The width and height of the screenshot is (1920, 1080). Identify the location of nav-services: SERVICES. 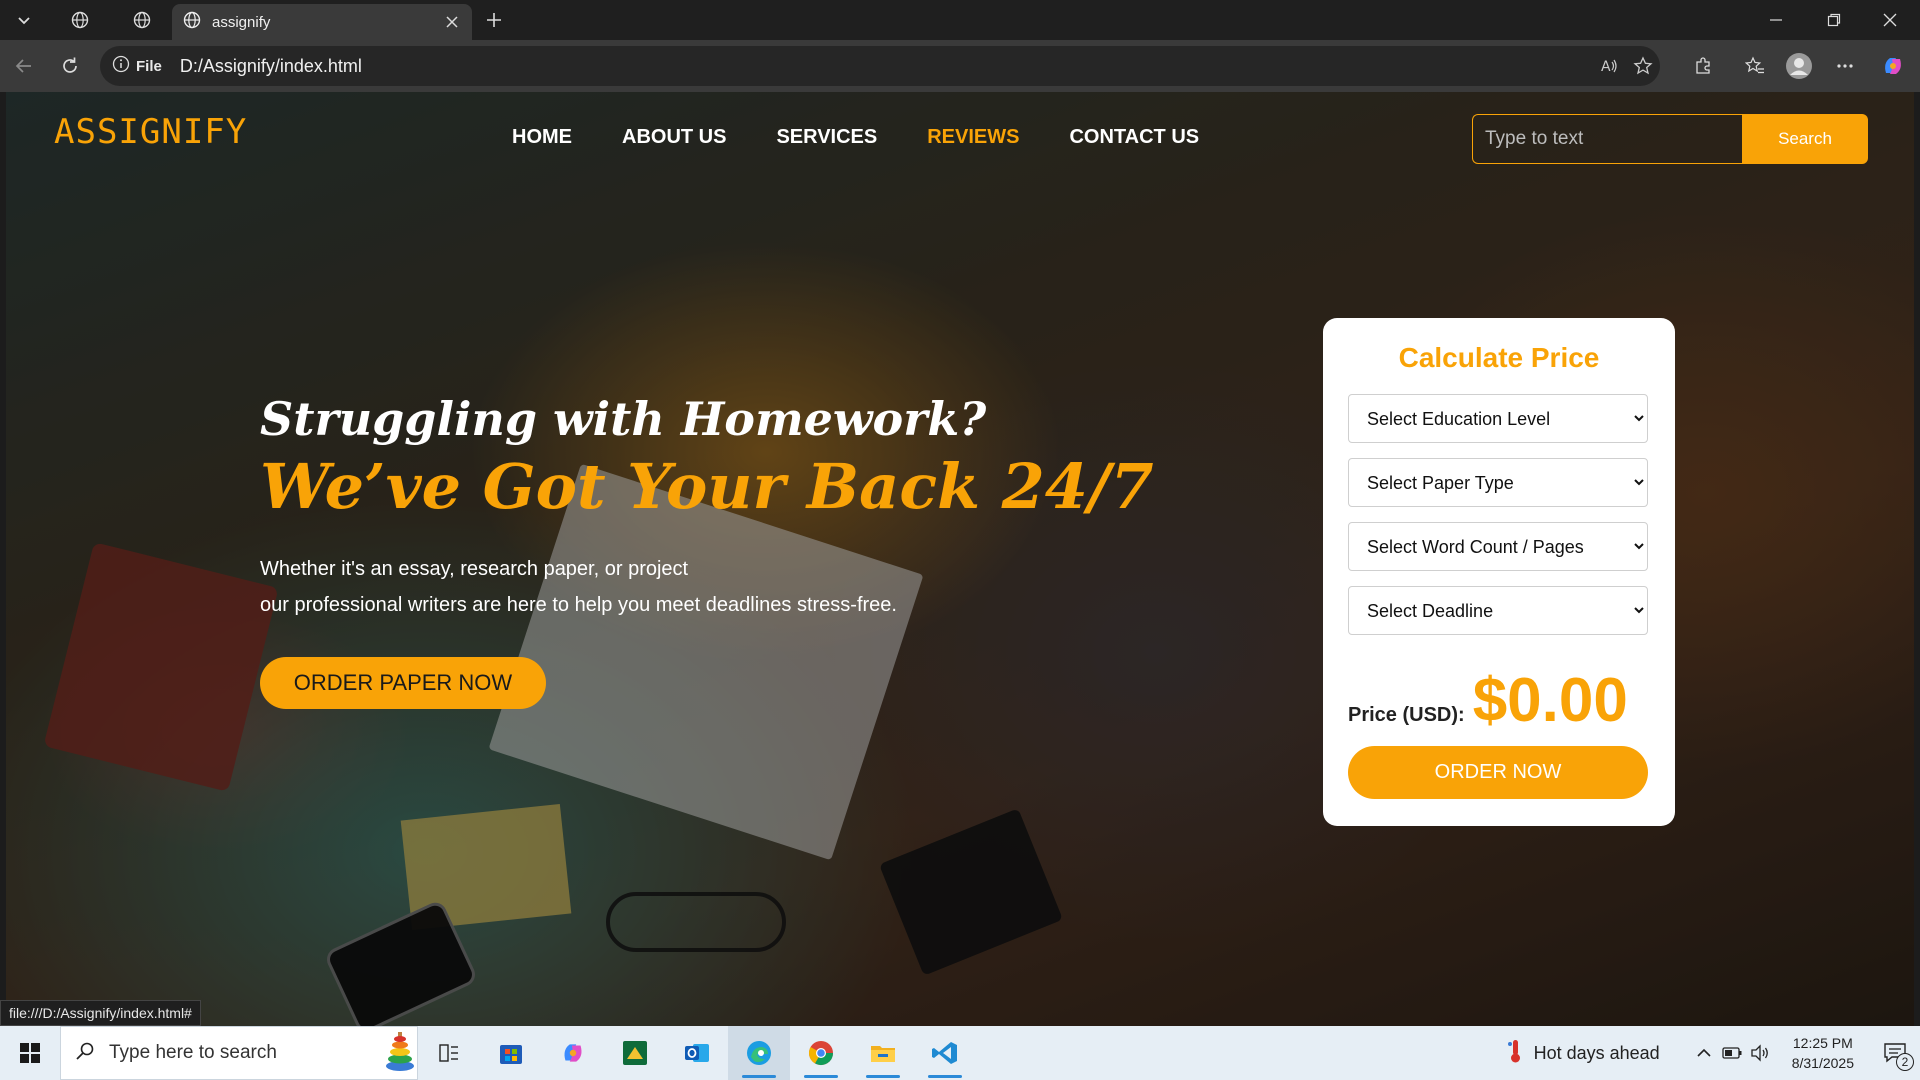
(826, 137).